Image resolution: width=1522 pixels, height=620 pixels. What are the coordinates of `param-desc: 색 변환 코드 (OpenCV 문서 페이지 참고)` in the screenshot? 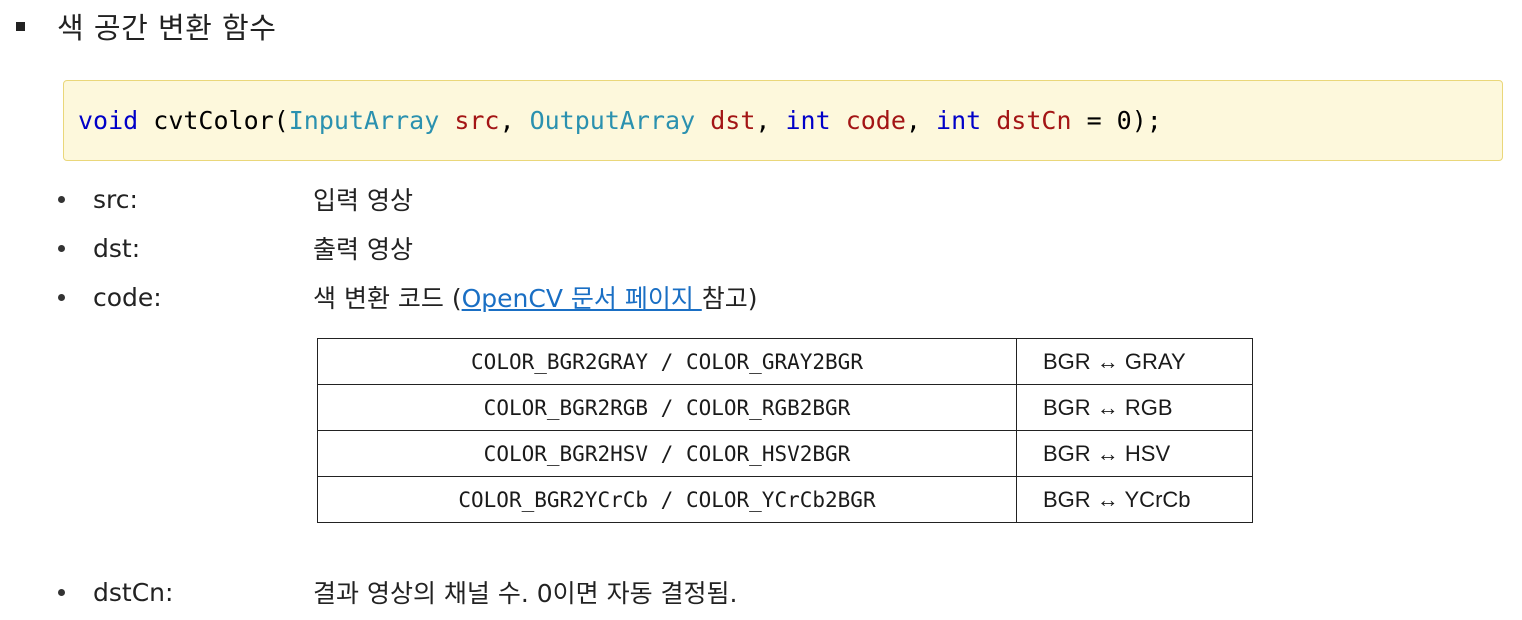 It's located at (535, 297).